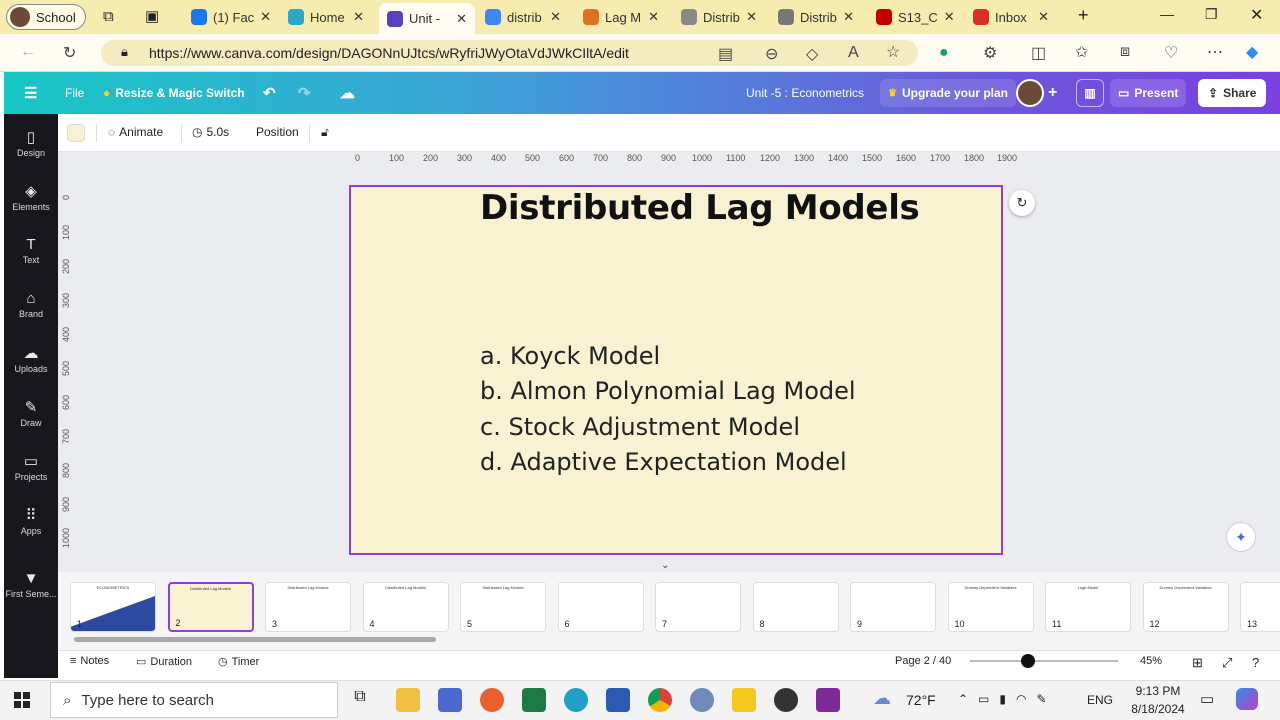 This screenshot has width=1280, height=720. I want to click on hamburger-icon: ☰, so click(30, 93).